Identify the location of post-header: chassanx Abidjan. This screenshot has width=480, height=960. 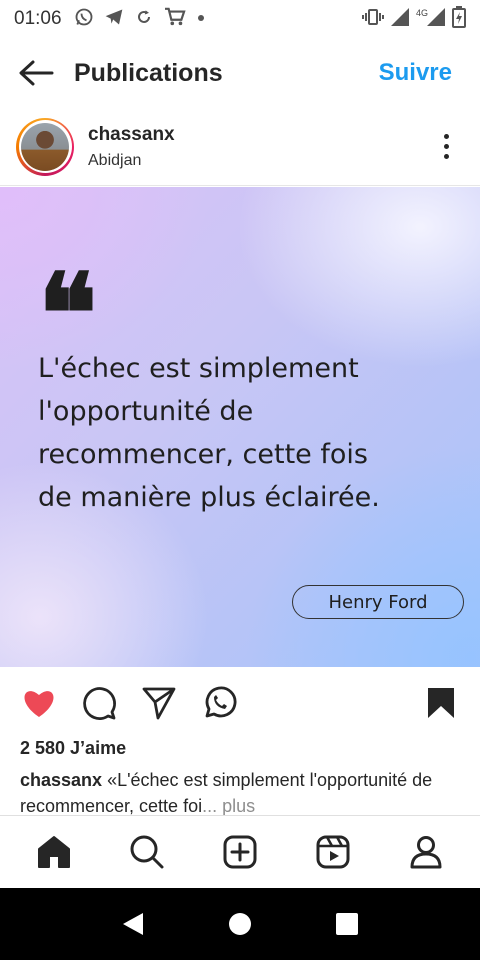
(240, 147).